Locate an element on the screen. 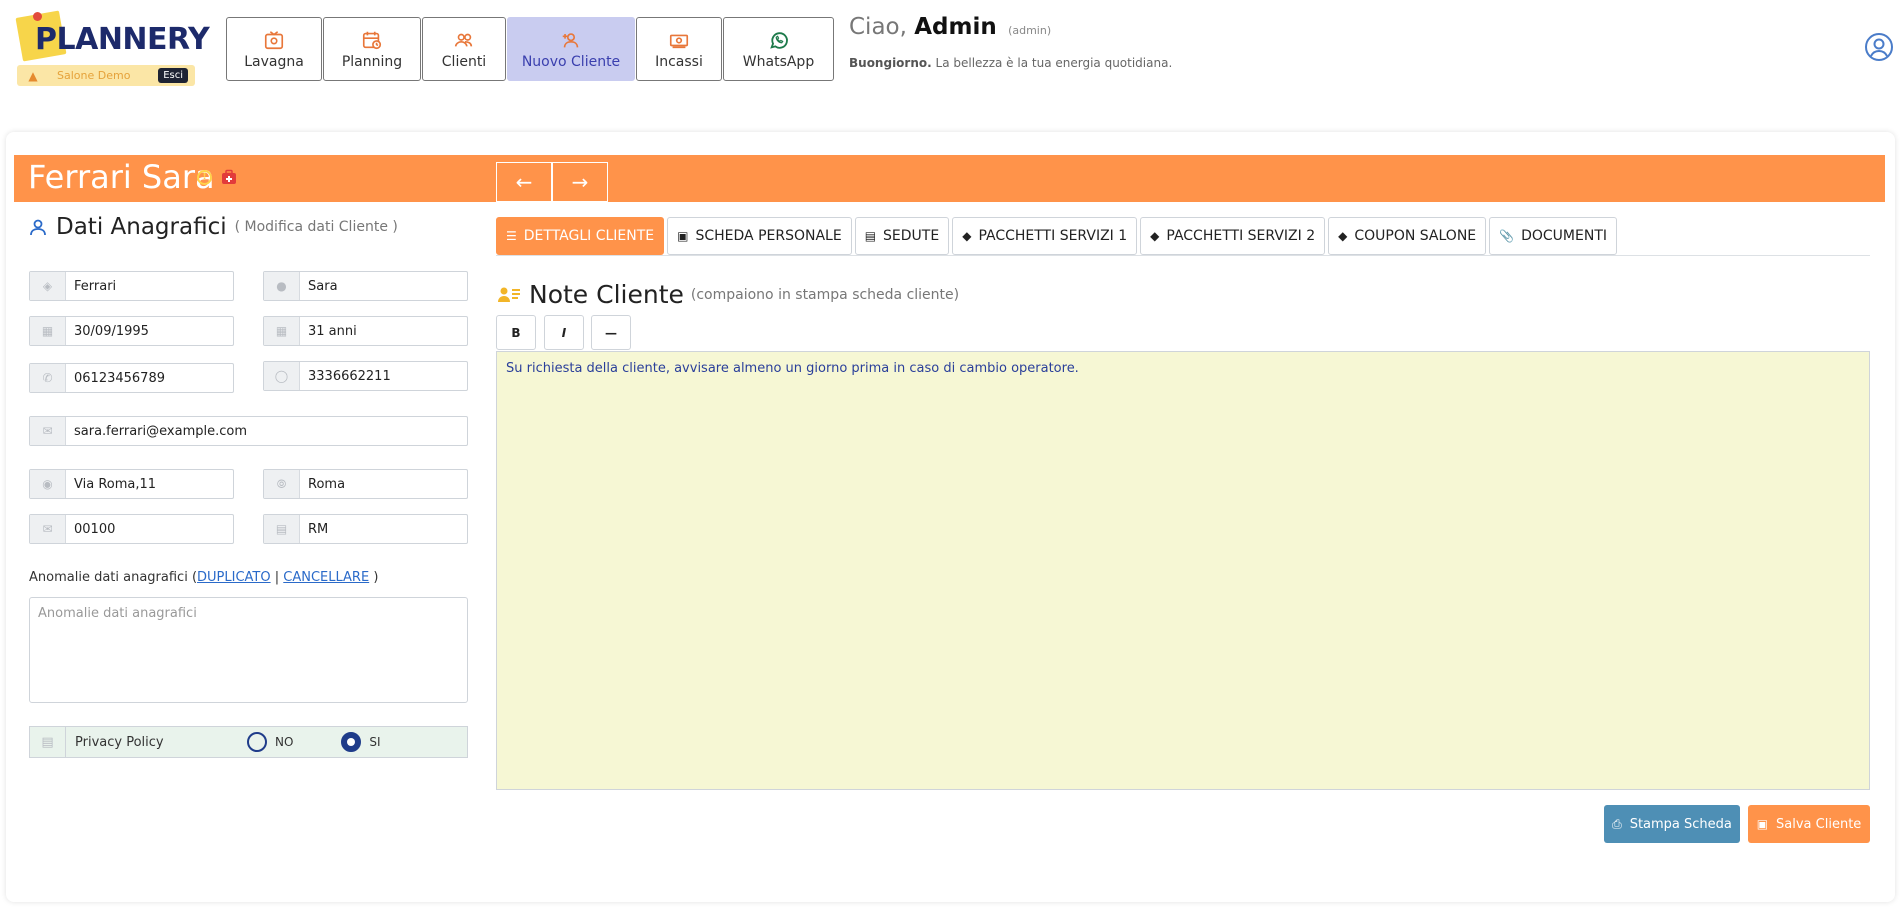  italic-button: I is located at coordinates (564, 332).